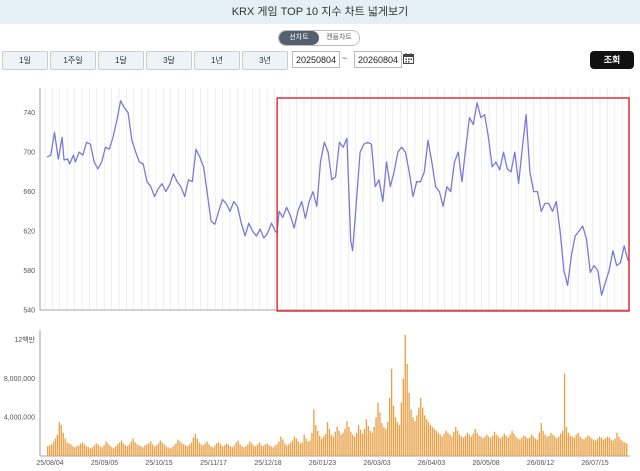 The image size is (640, 471). I want to click on period-button-3m: 3달, so click(169, 60).